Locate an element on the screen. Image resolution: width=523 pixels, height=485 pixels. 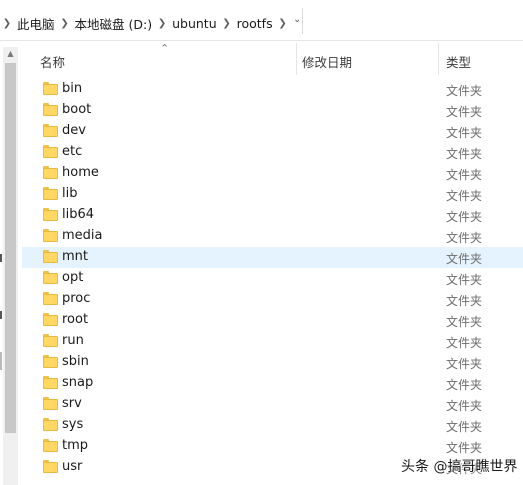
breadcrumb: ❯ 此电脑 ❯ 本地磁盘 (D:) ❯ ubuntu ❯ rootfs ❯ is located at coordinates (145, 23).